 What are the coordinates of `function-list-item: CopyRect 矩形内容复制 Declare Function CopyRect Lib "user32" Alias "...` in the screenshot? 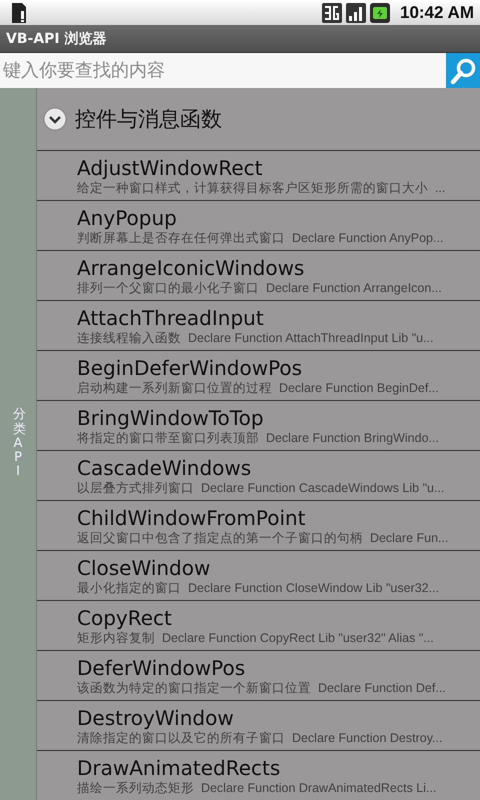 It's located at (258, 626).